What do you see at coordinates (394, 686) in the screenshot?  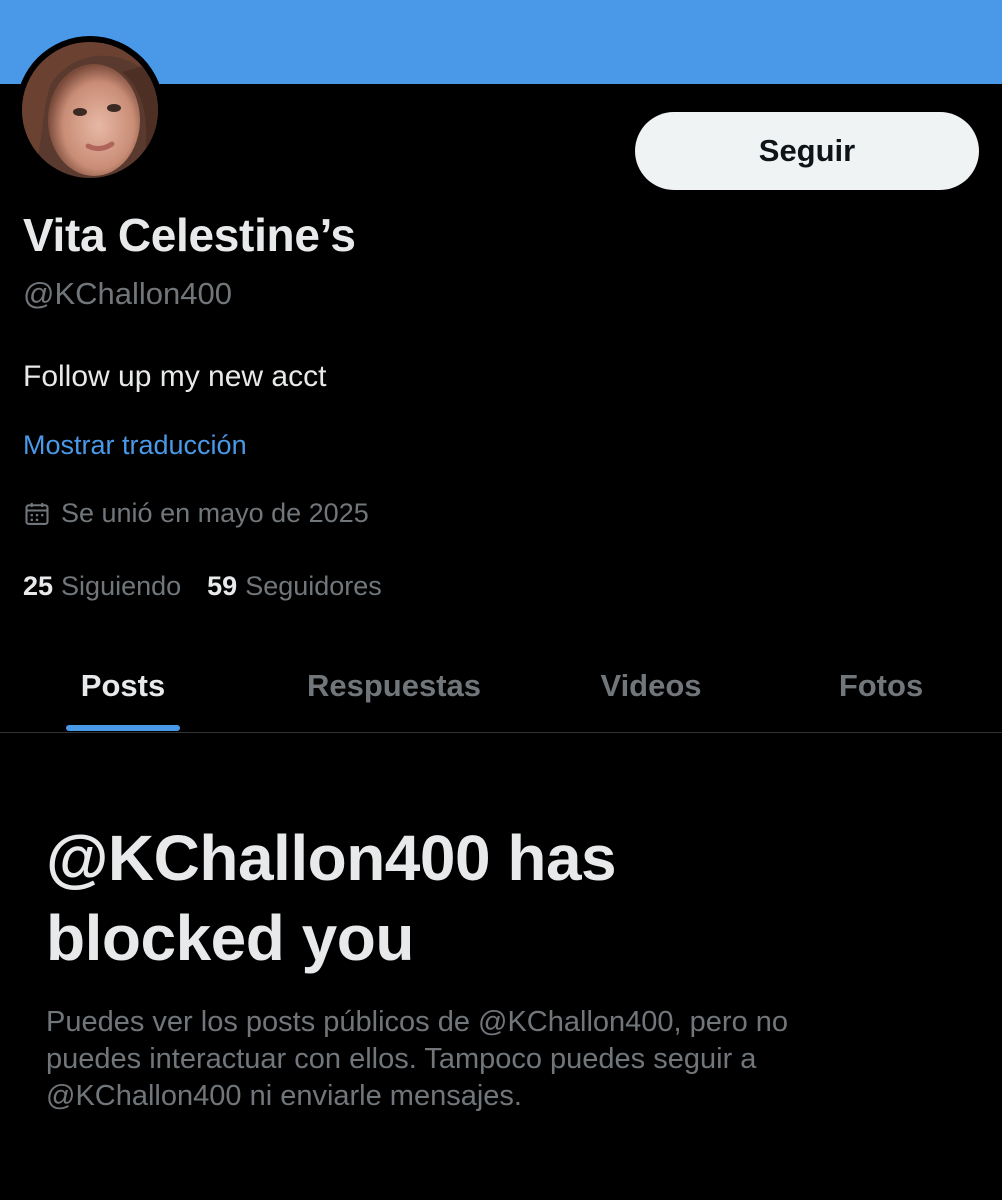 I see `tab-respuestas: Respuestas` at bounding box center [394, 686].